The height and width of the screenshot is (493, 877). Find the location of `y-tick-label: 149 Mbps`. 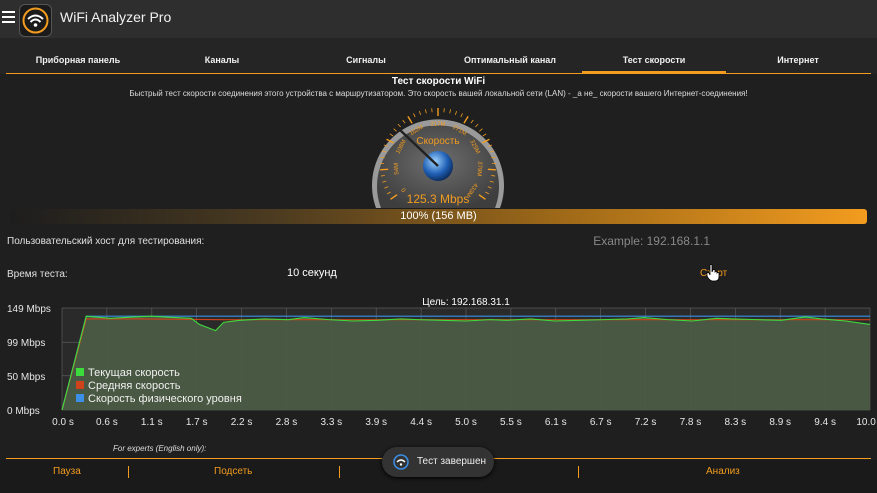

y-tick-label: 149 Mbps is located at coordinates (29, 309).